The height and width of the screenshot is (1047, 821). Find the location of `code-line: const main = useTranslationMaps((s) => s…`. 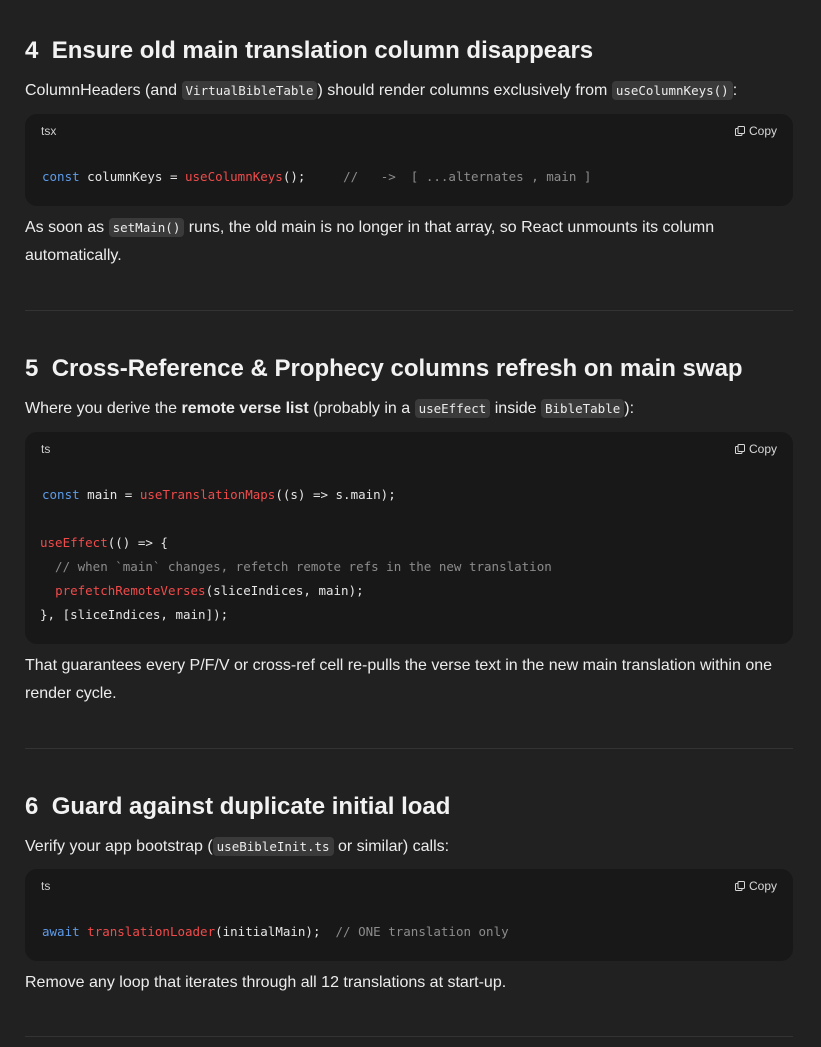

code-line: const main = useTranslationMaps((s) => s… is located at coordinates (219, 494).